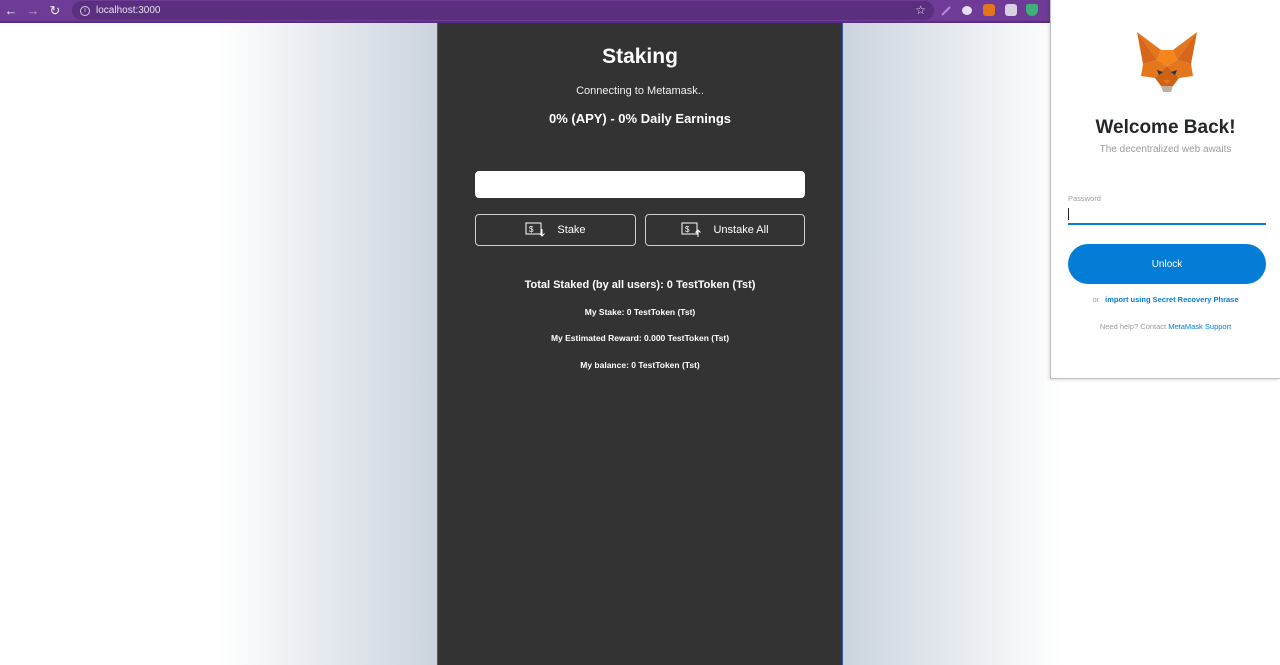  I want to click on extension-shield-icon, so click(1032, 10).